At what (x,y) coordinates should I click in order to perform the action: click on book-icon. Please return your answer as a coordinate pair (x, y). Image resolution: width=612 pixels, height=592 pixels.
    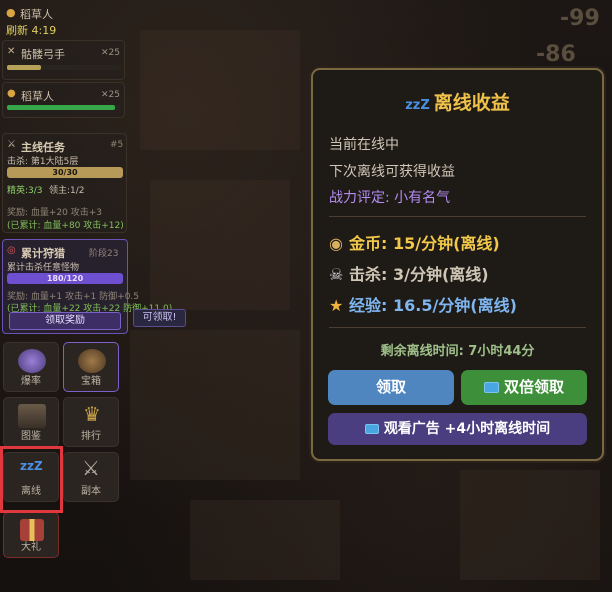
    Looking at the image, I should click on (32, 416).